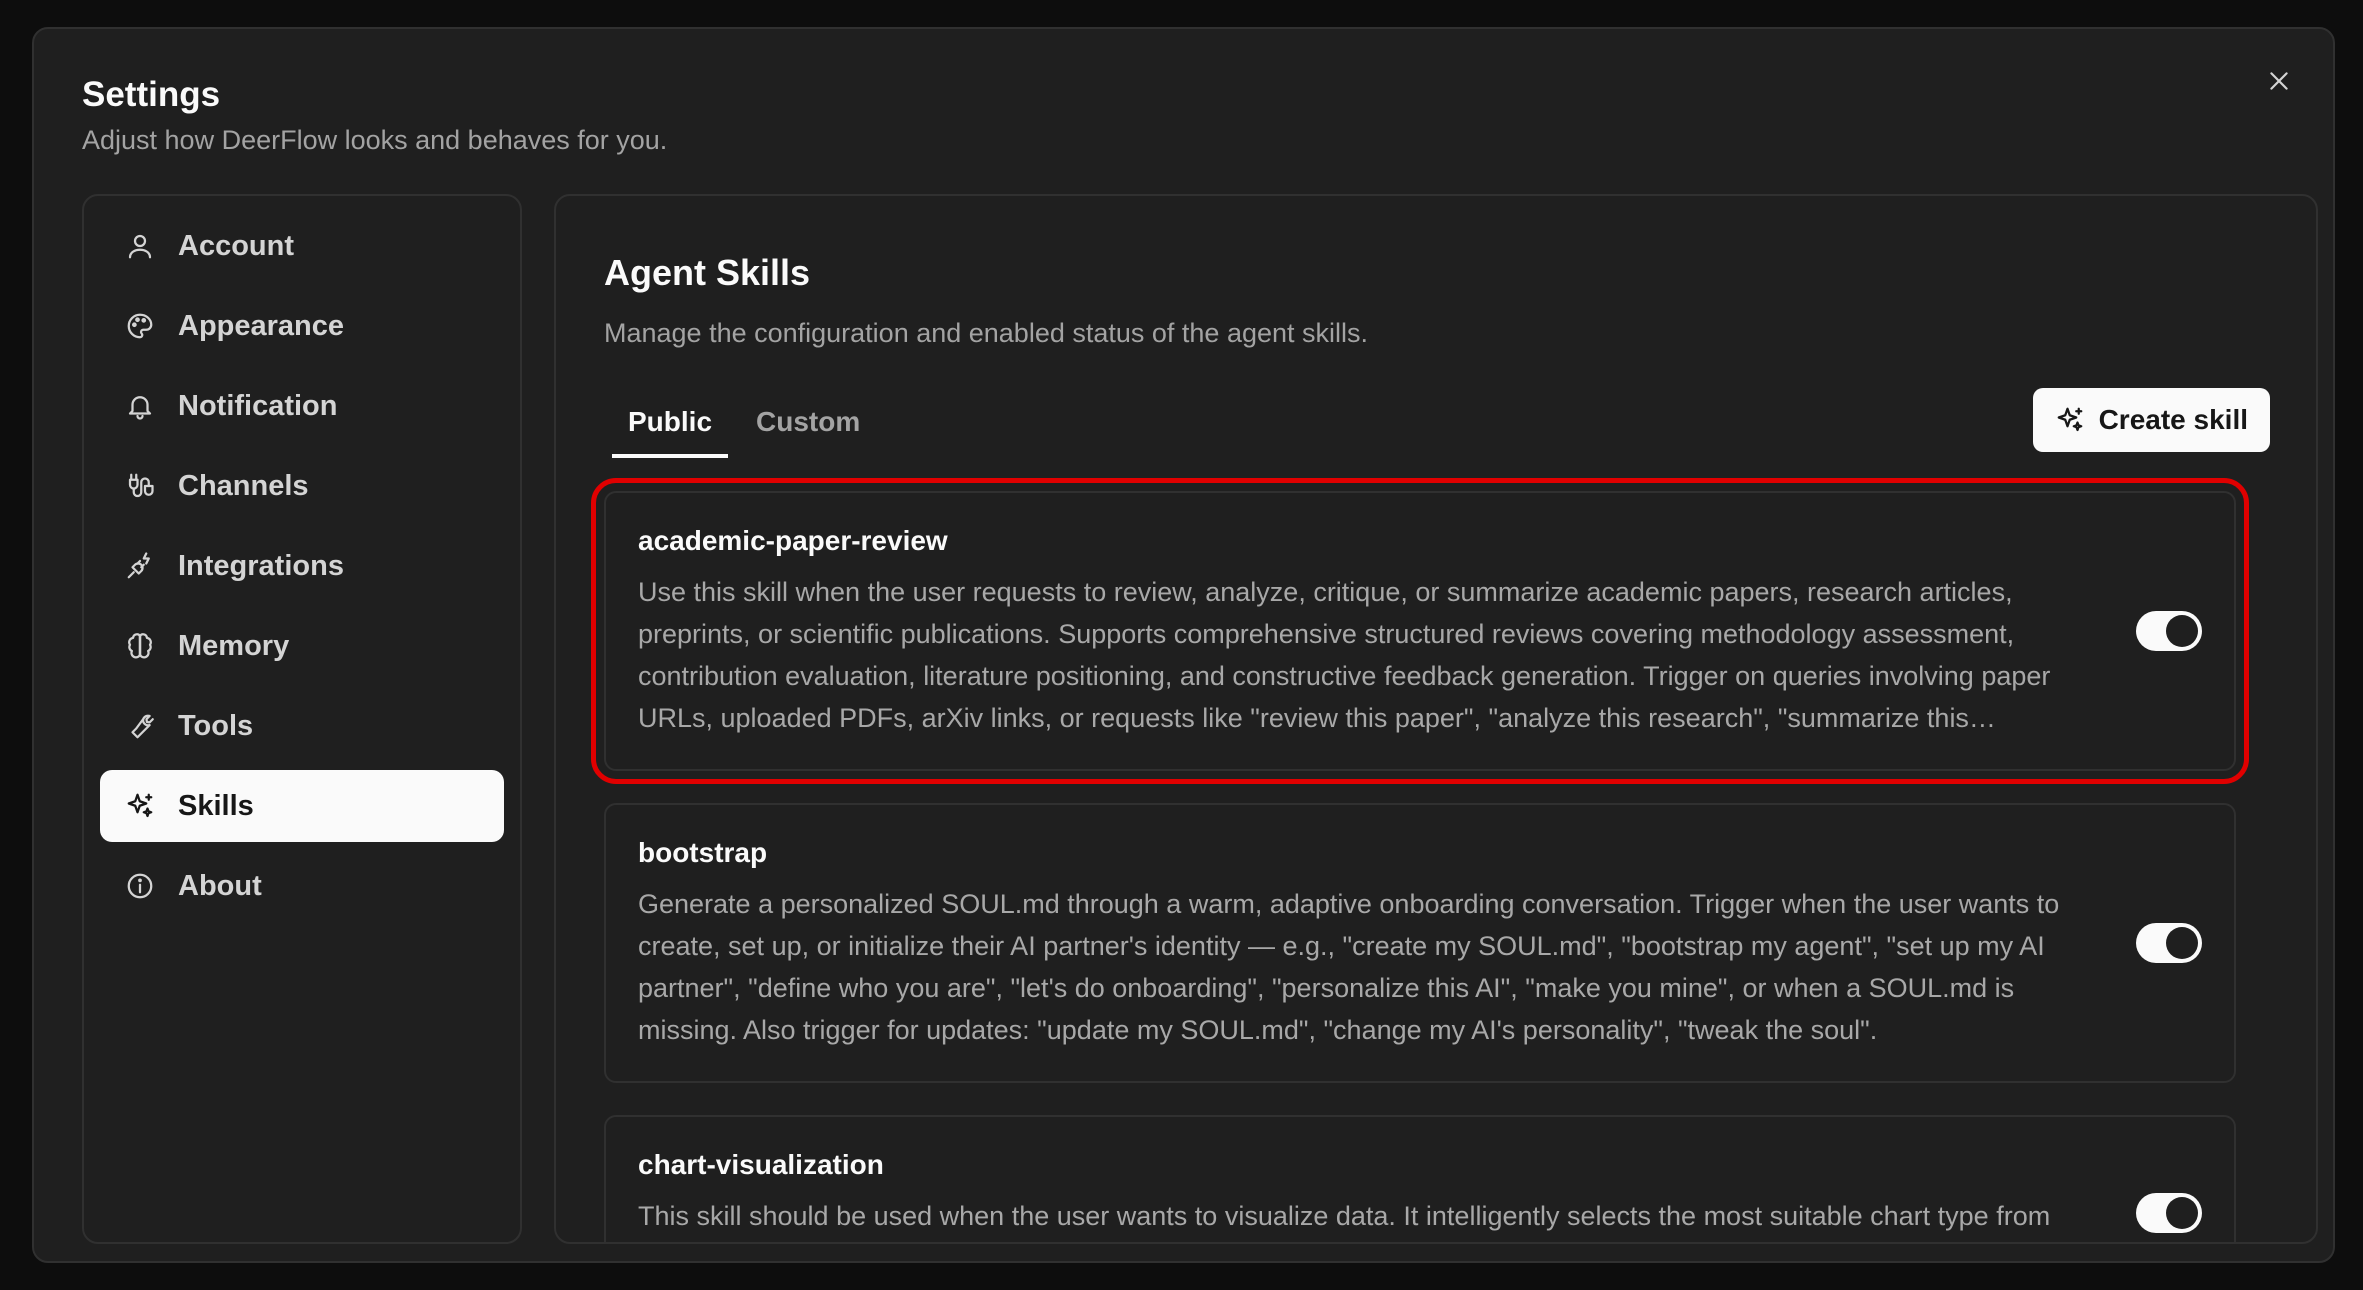 The image size is (2363, 1290). I want to click on sidebar-item-label: Notification, so click(258, 405).